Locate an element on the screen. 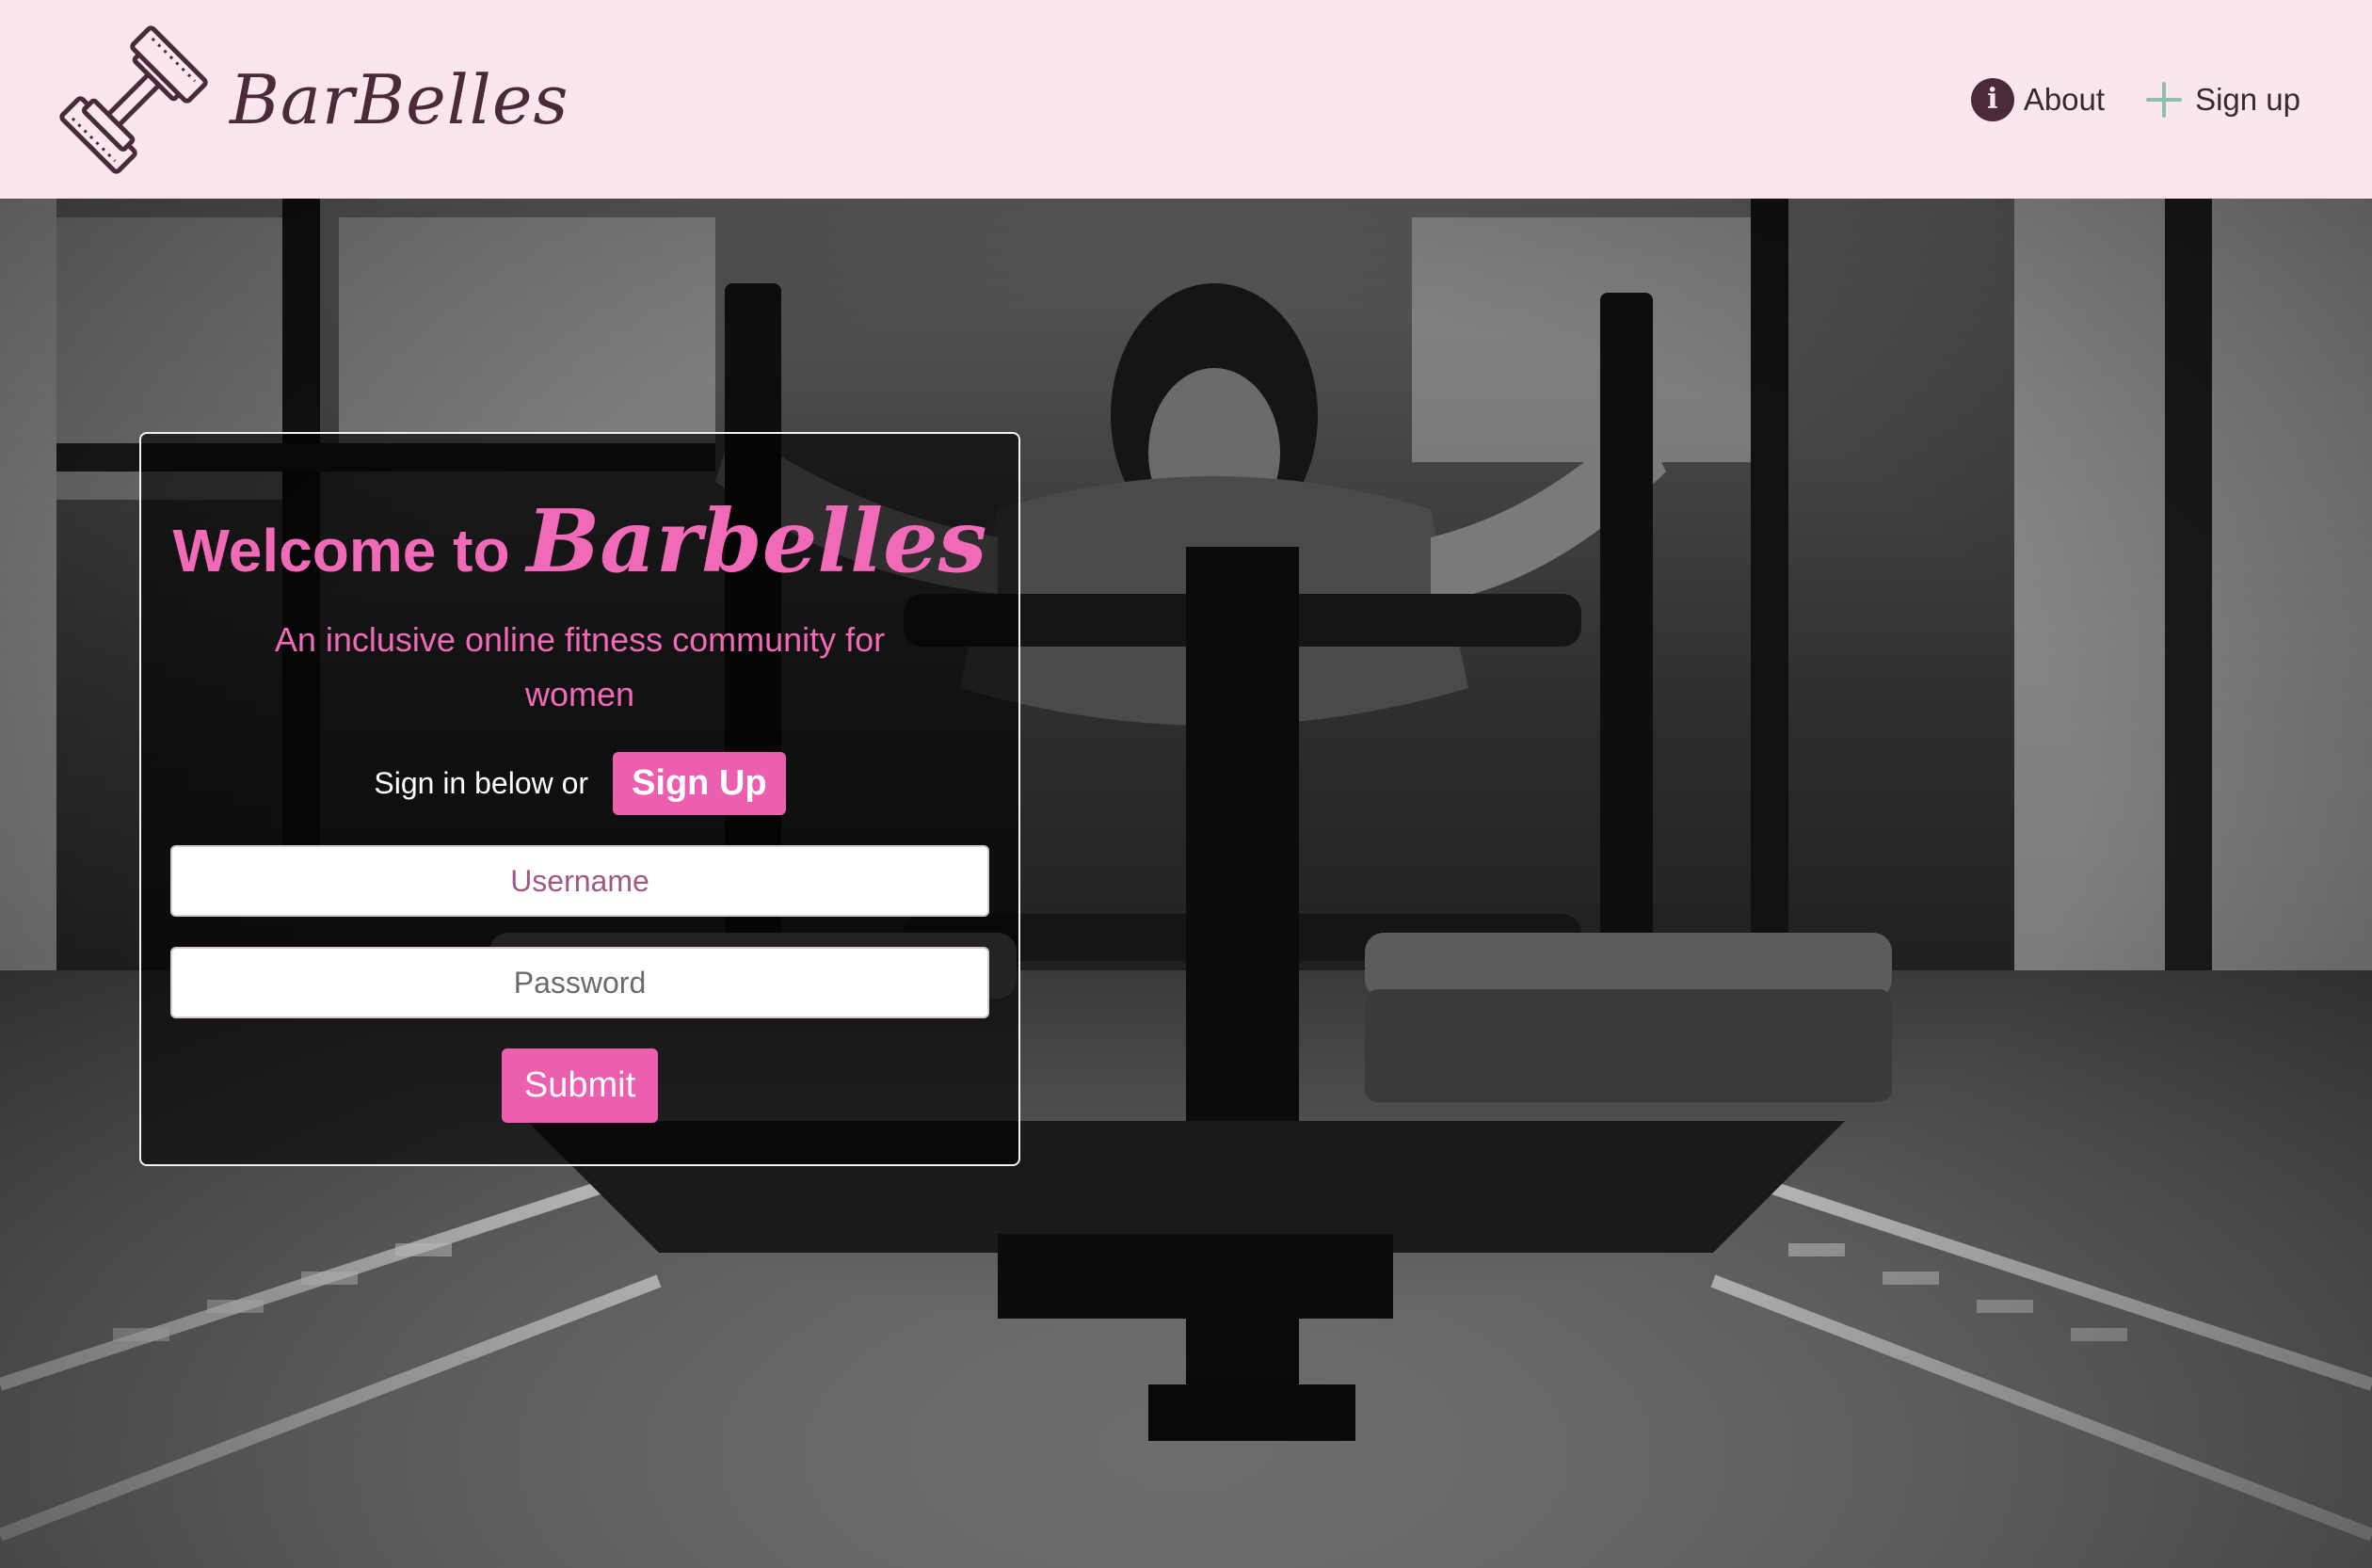 The height and width of the screenshot is (1568, 2372). info-icon: i is located at coordinates (1992, 99).